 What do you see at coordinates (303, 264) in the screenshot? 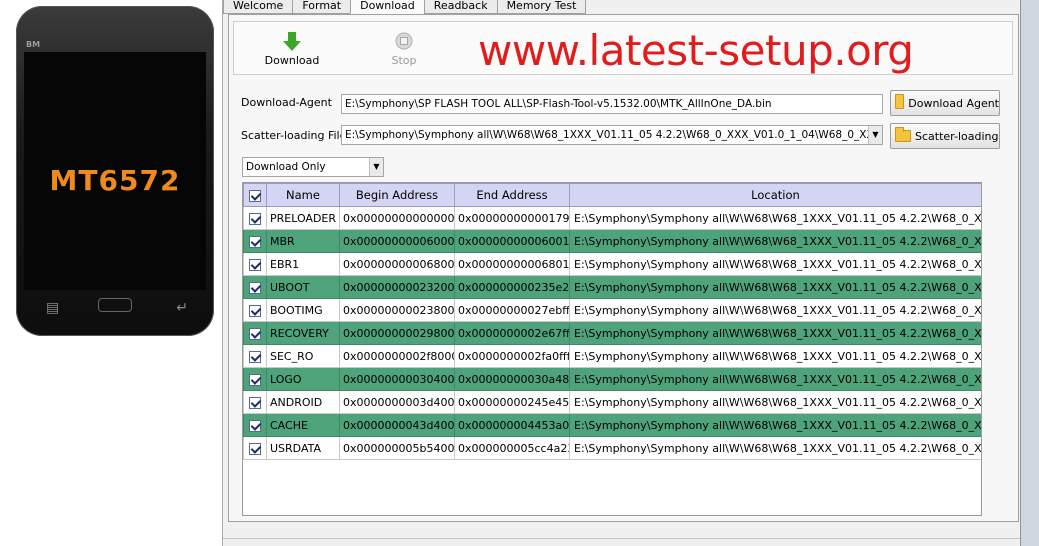
I see `cell-name: EBR1` at bounding box center [303, 264].